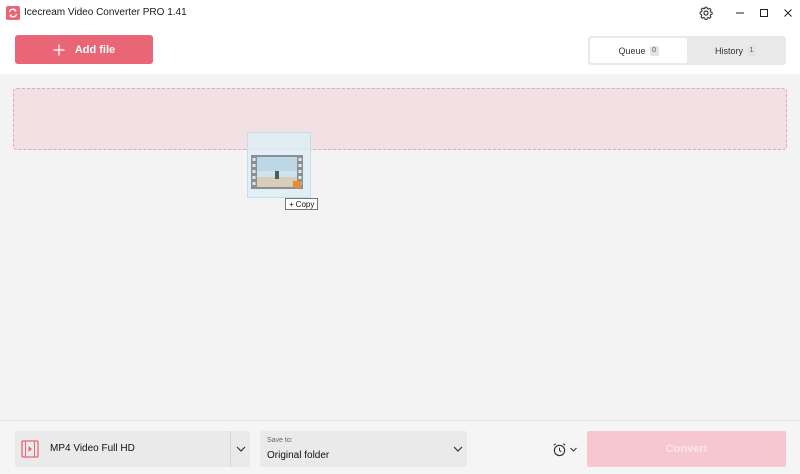 The image size is (800, 474). I want to click on schedule-timer-button, so click(566, 449).